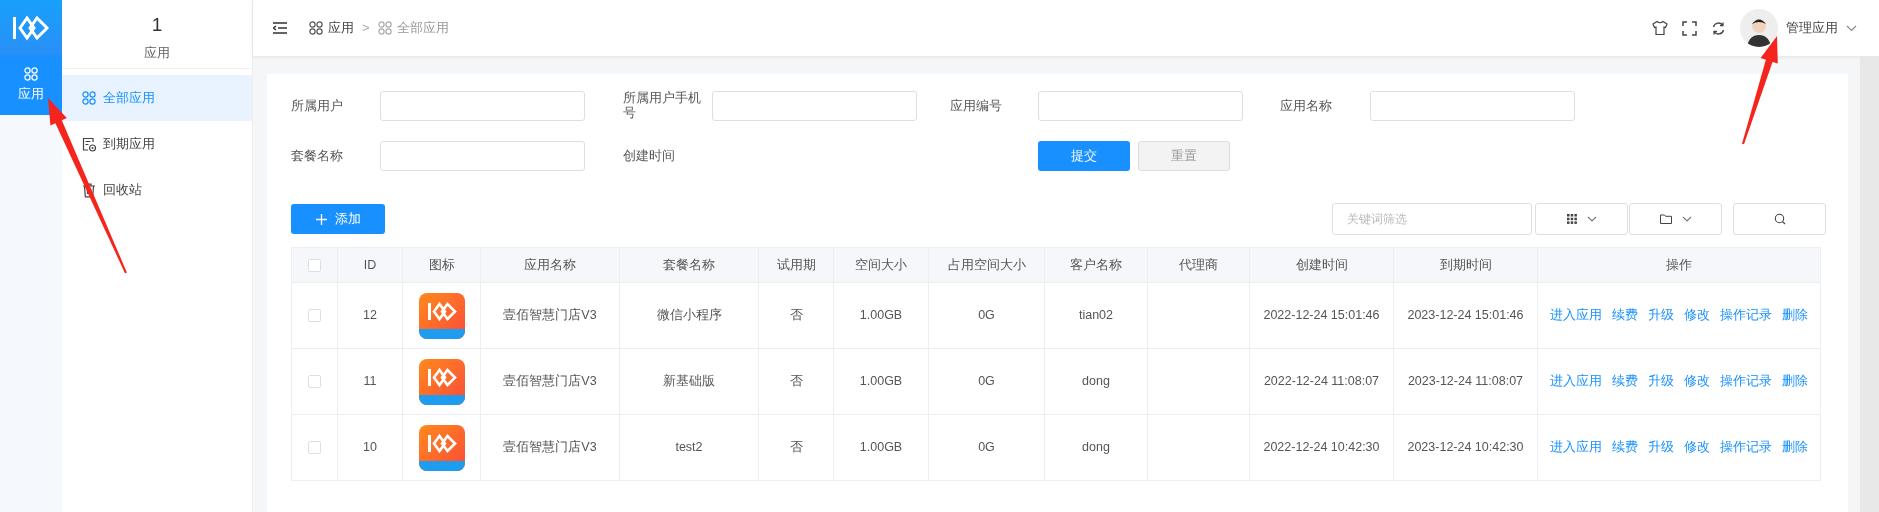 The image size is (1879, 512). Describe the element at coordinates (441, 264) in the screenshot. I see `column-header: 图标` at that location.